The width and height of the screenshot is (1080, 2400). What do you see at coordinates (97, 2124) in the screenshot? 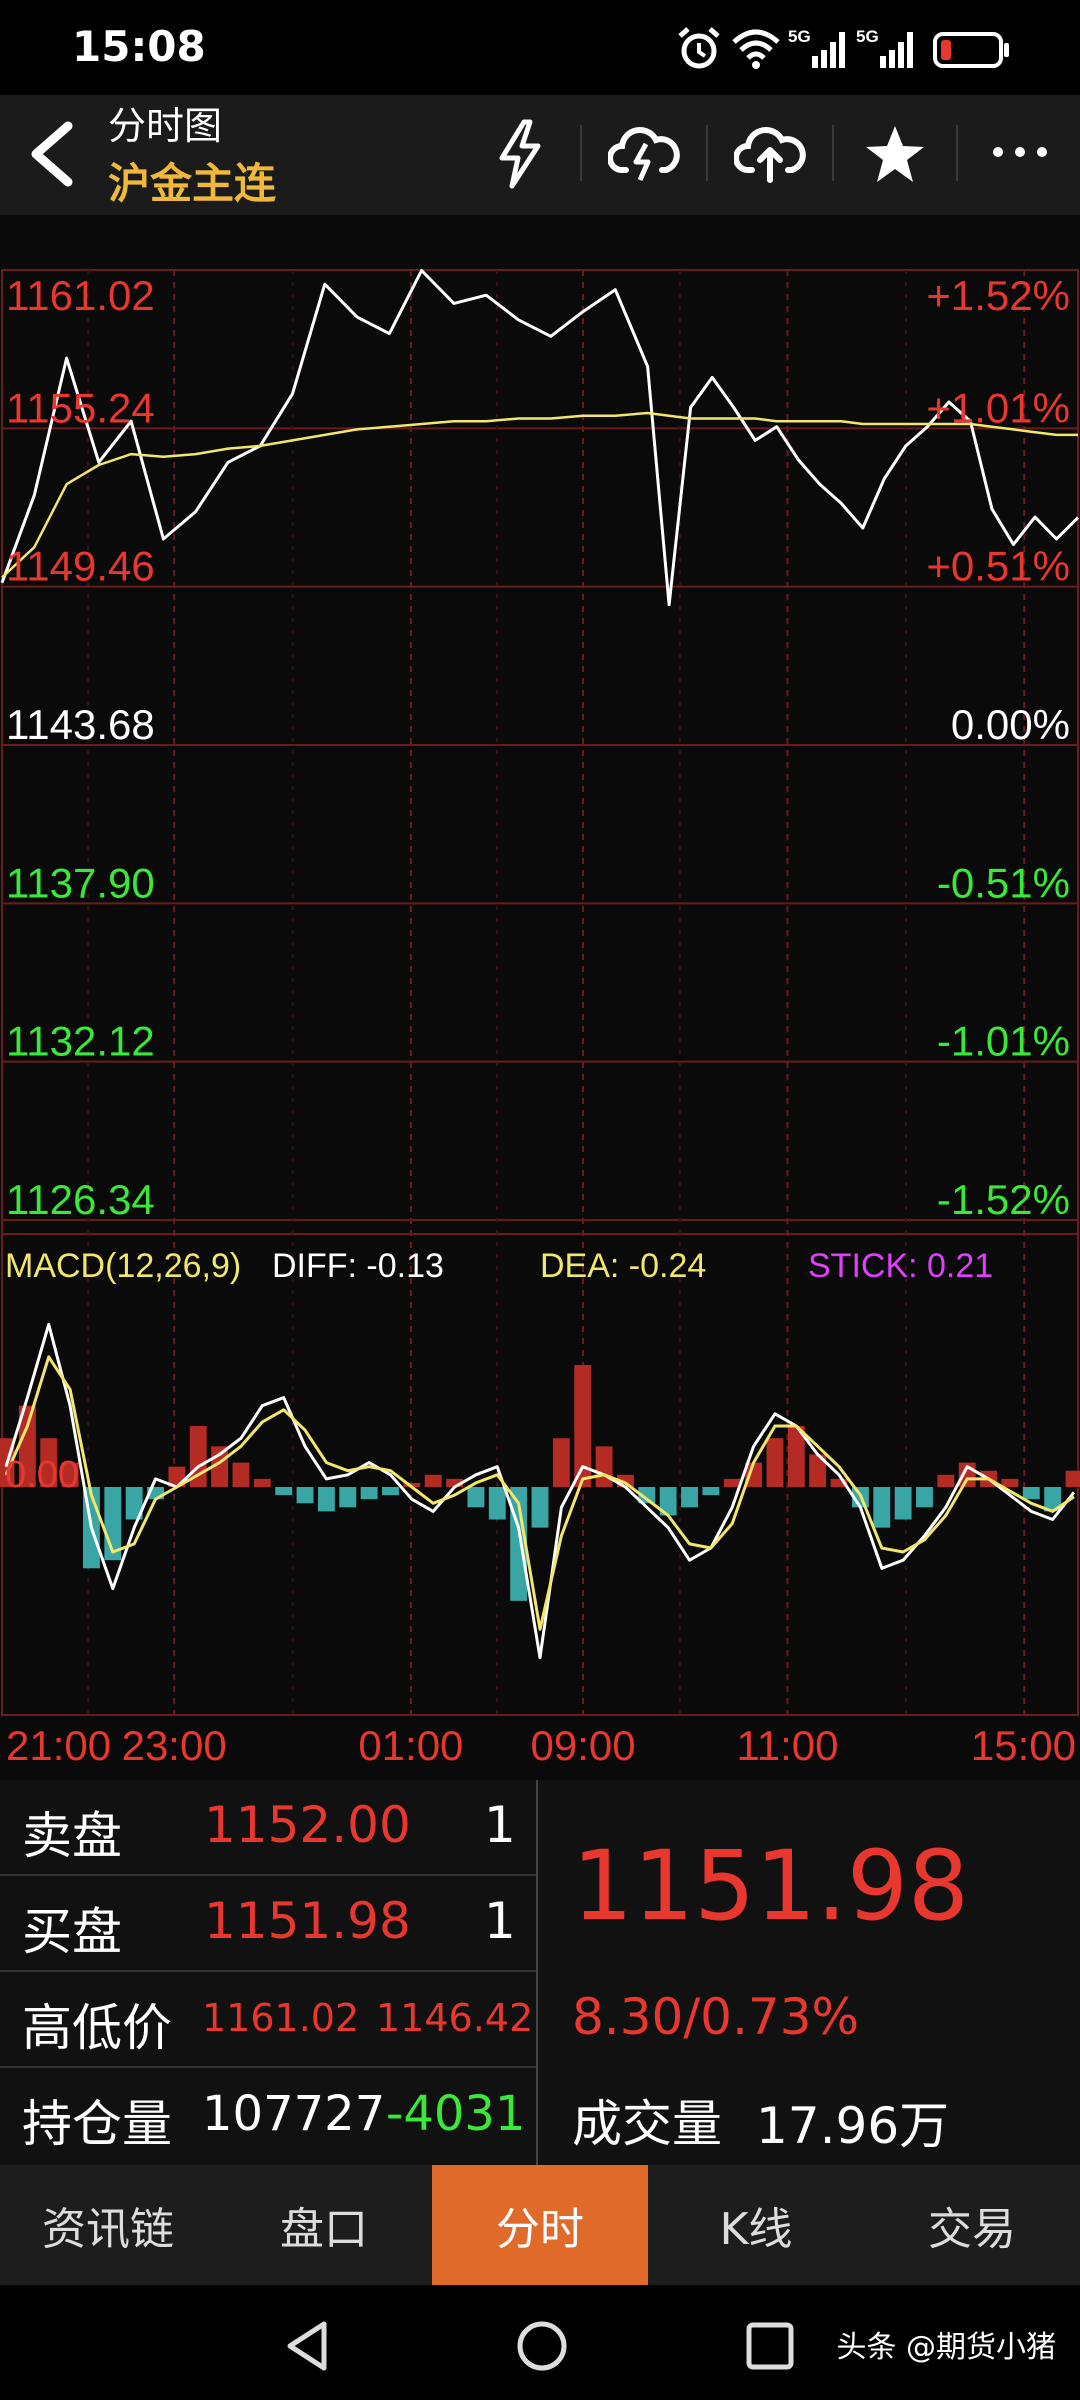
I see `open-interest-label: 持仓量` at bounding box center [97, 2124].